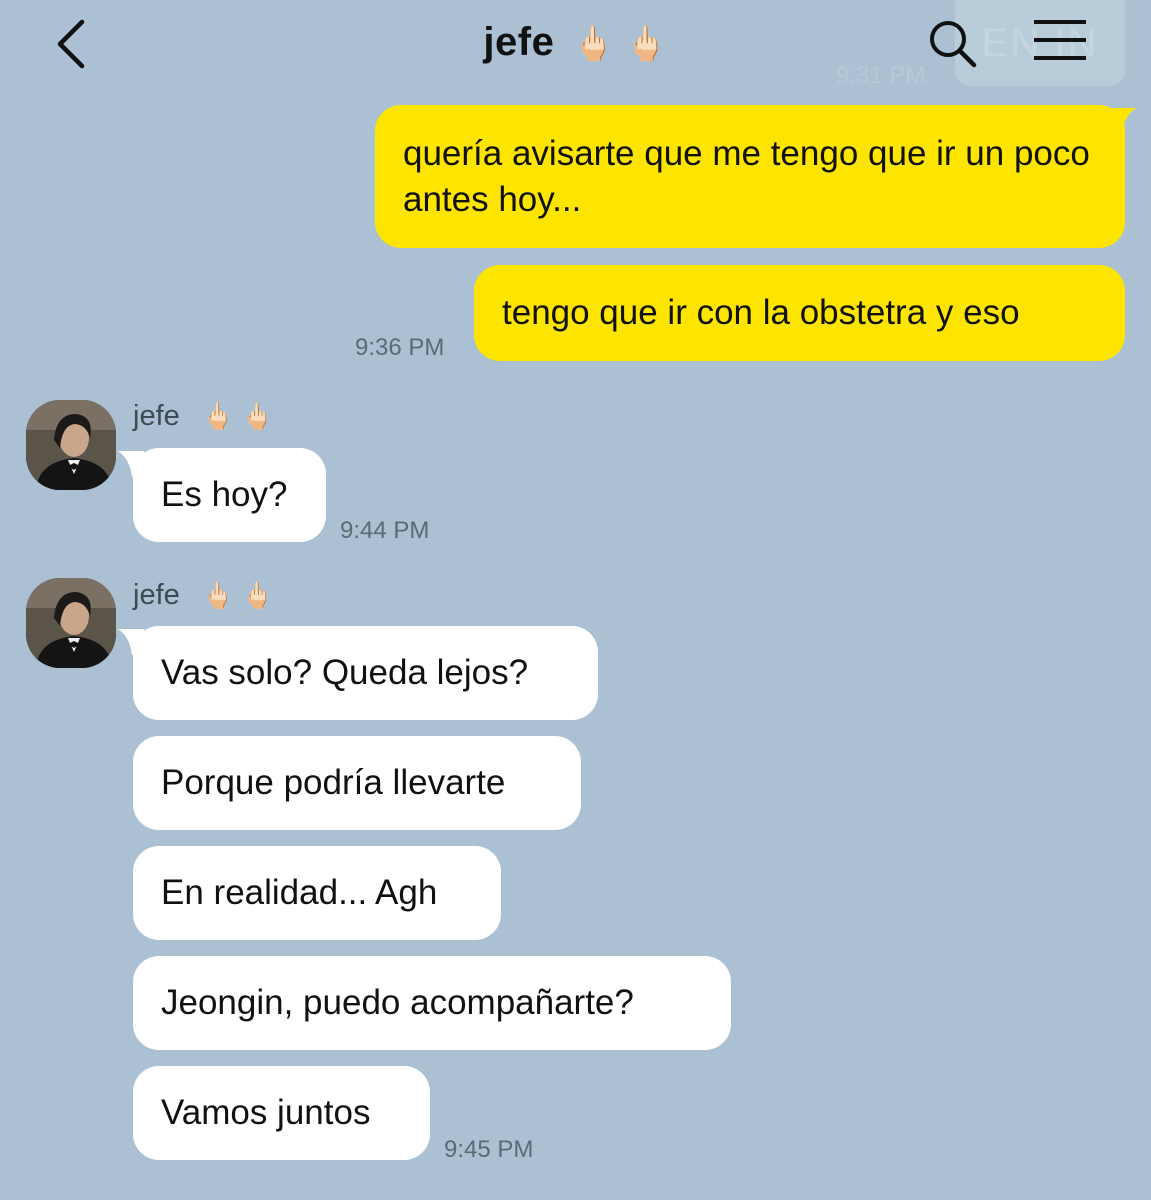  I want to click on incoming-message-bubble: Vamos juntos, so click(281, 1113).